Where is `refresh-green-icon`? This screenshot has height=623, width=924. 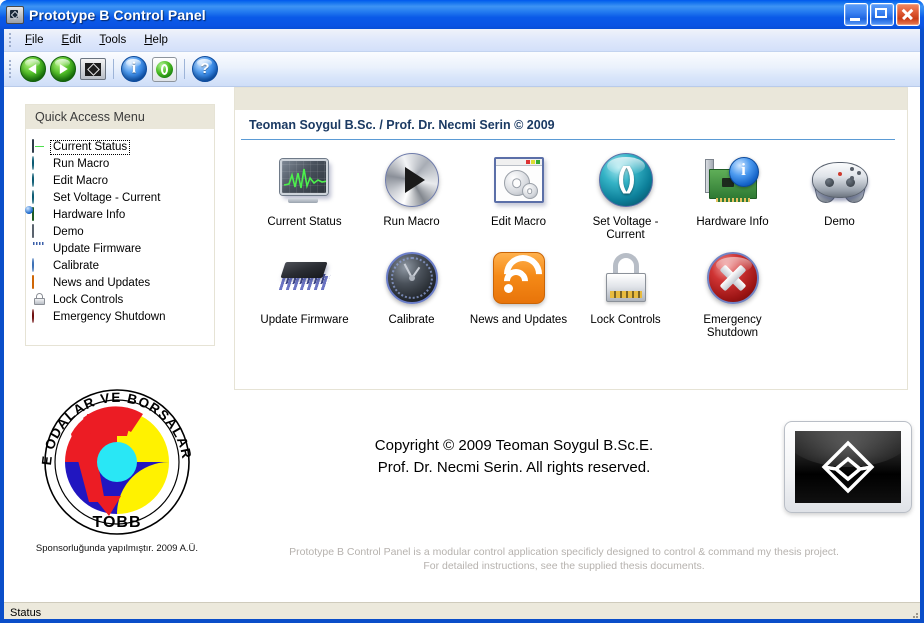 refresh-green-icon is located at coordinates (164, 69).